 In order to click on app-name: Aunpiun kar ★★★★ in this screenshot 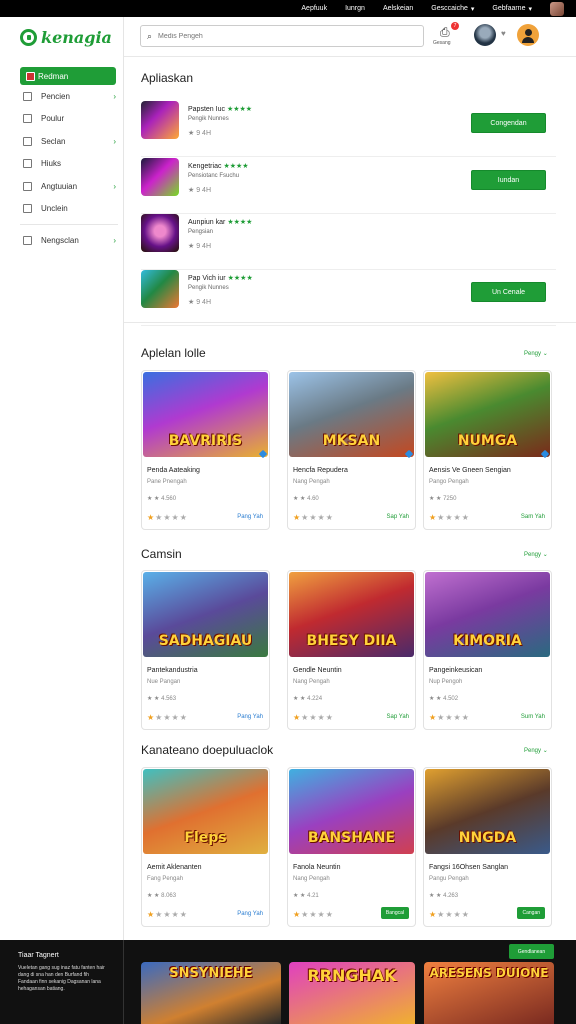, I will do `click(220, 222)`.